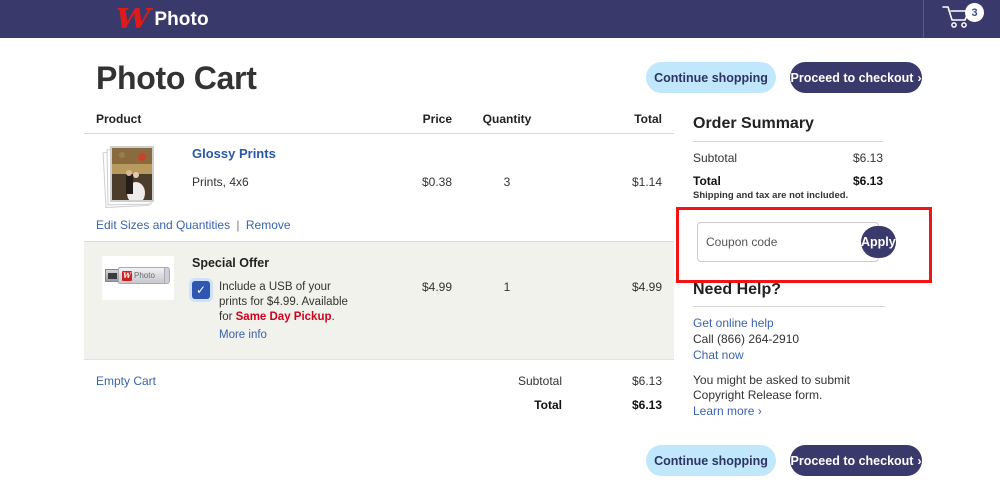 This screenshot has width=1000, height=500. What do you see at coordinates (437, 119) in the screenshot?
I see `column-header-price: Price` at bounding box center [437, 119].